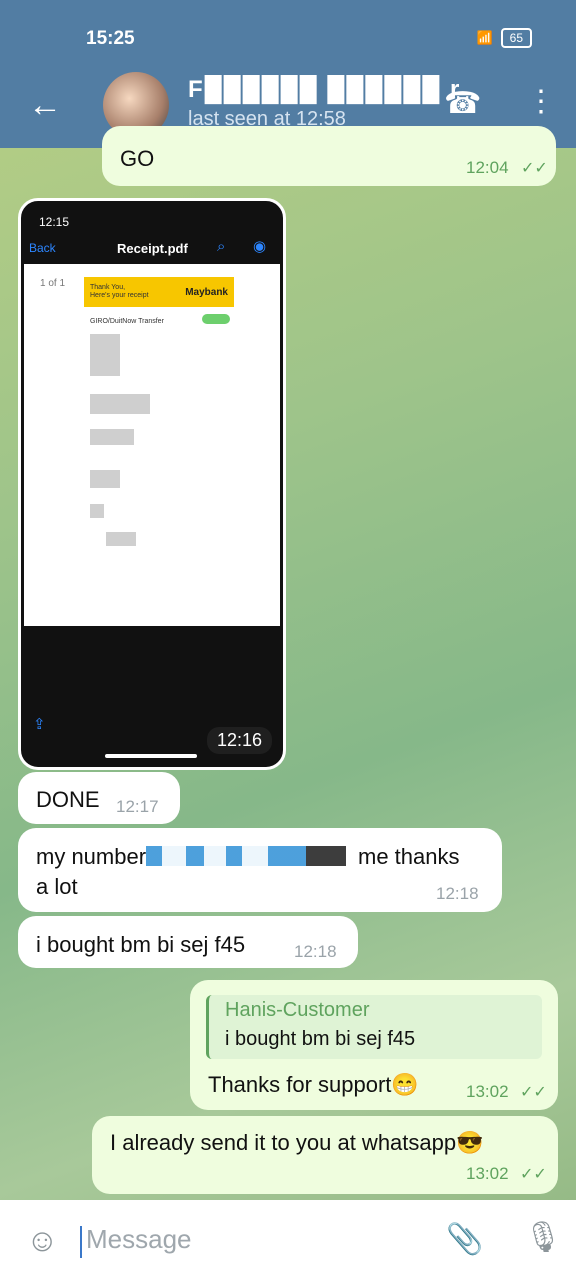 This screenshot has width=576, height=1280. I want to click on screenshot-title: Receipt.pdf, so click(152, 248).